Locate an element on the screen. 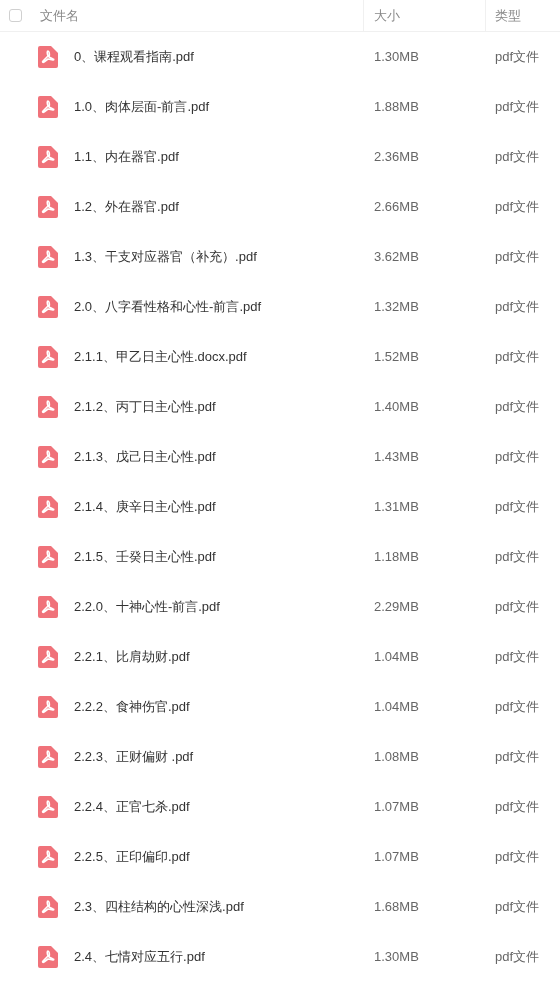  file-name: 2.2.2、食神伤官.pdf is located at coordinates (211, 707).